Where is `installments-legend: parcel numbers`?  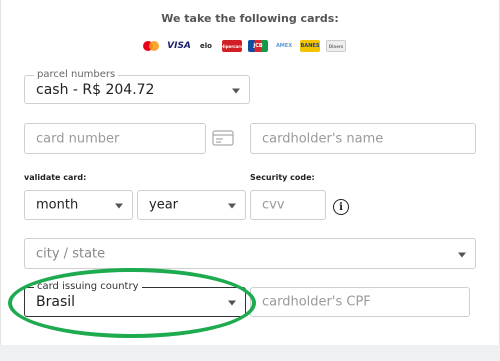 installments-legend: parcel numbers is located at coordinates (76, 75).